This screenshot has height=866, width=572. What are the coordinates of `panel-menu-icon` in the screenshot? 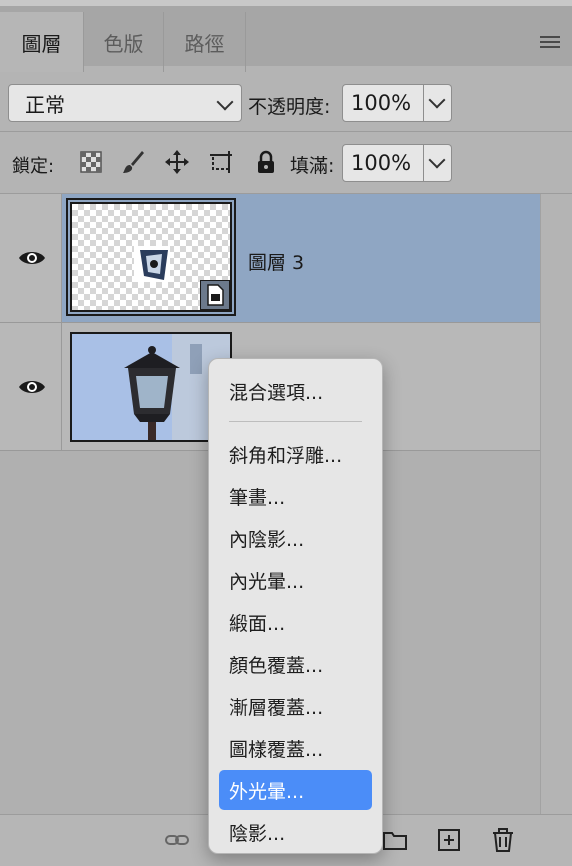 It's located at (550, 43).